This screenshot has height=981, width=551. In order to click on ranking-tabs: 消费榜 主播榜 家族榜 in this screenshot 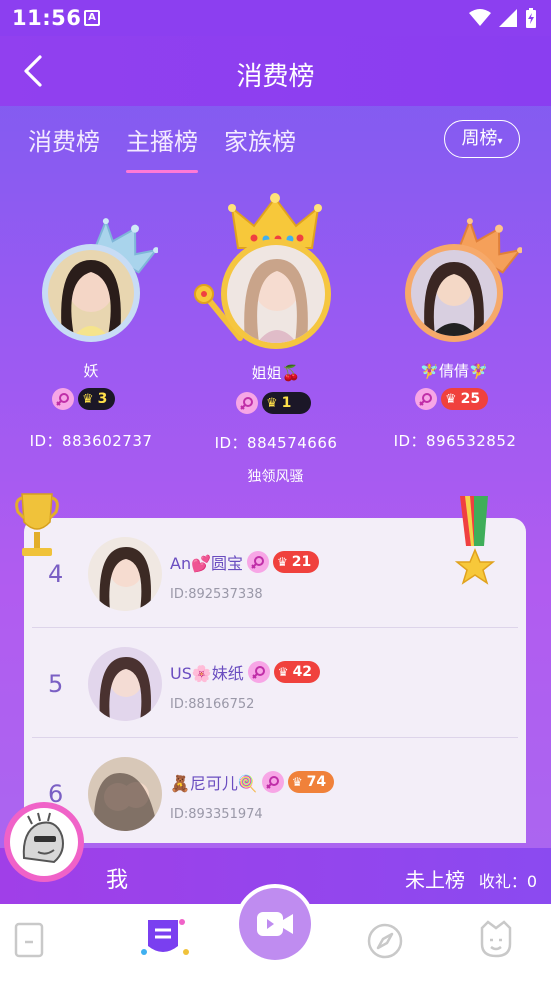, I will do `click(162, 147)`.